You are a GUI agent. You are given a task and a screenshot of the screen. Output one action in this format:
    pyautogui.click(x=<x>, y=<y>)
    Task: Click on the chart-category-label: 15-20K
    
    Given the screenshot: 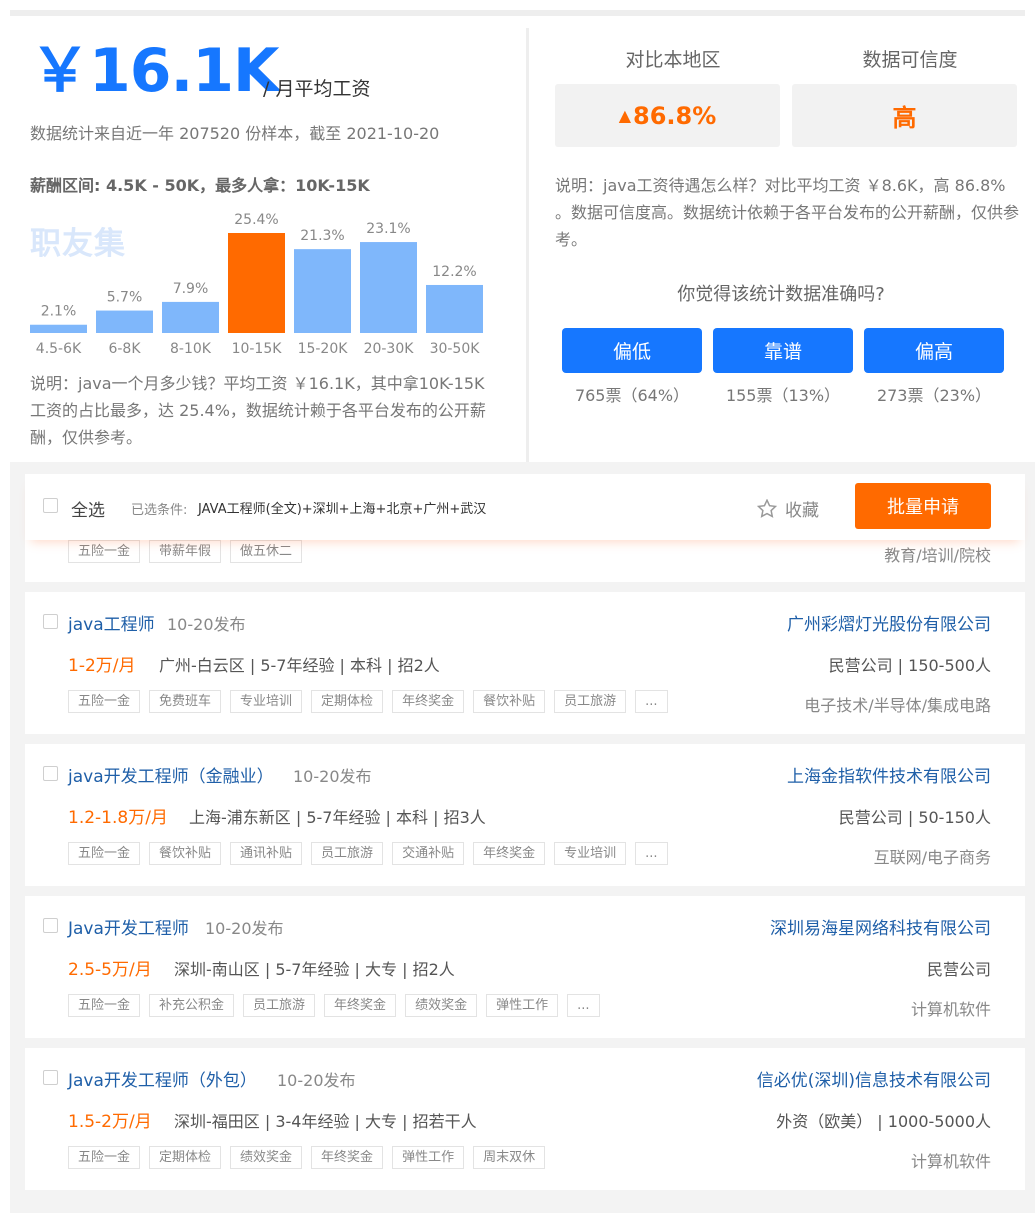 What is the action you would take?
    pyautogui.click(x=323, y=349)
    